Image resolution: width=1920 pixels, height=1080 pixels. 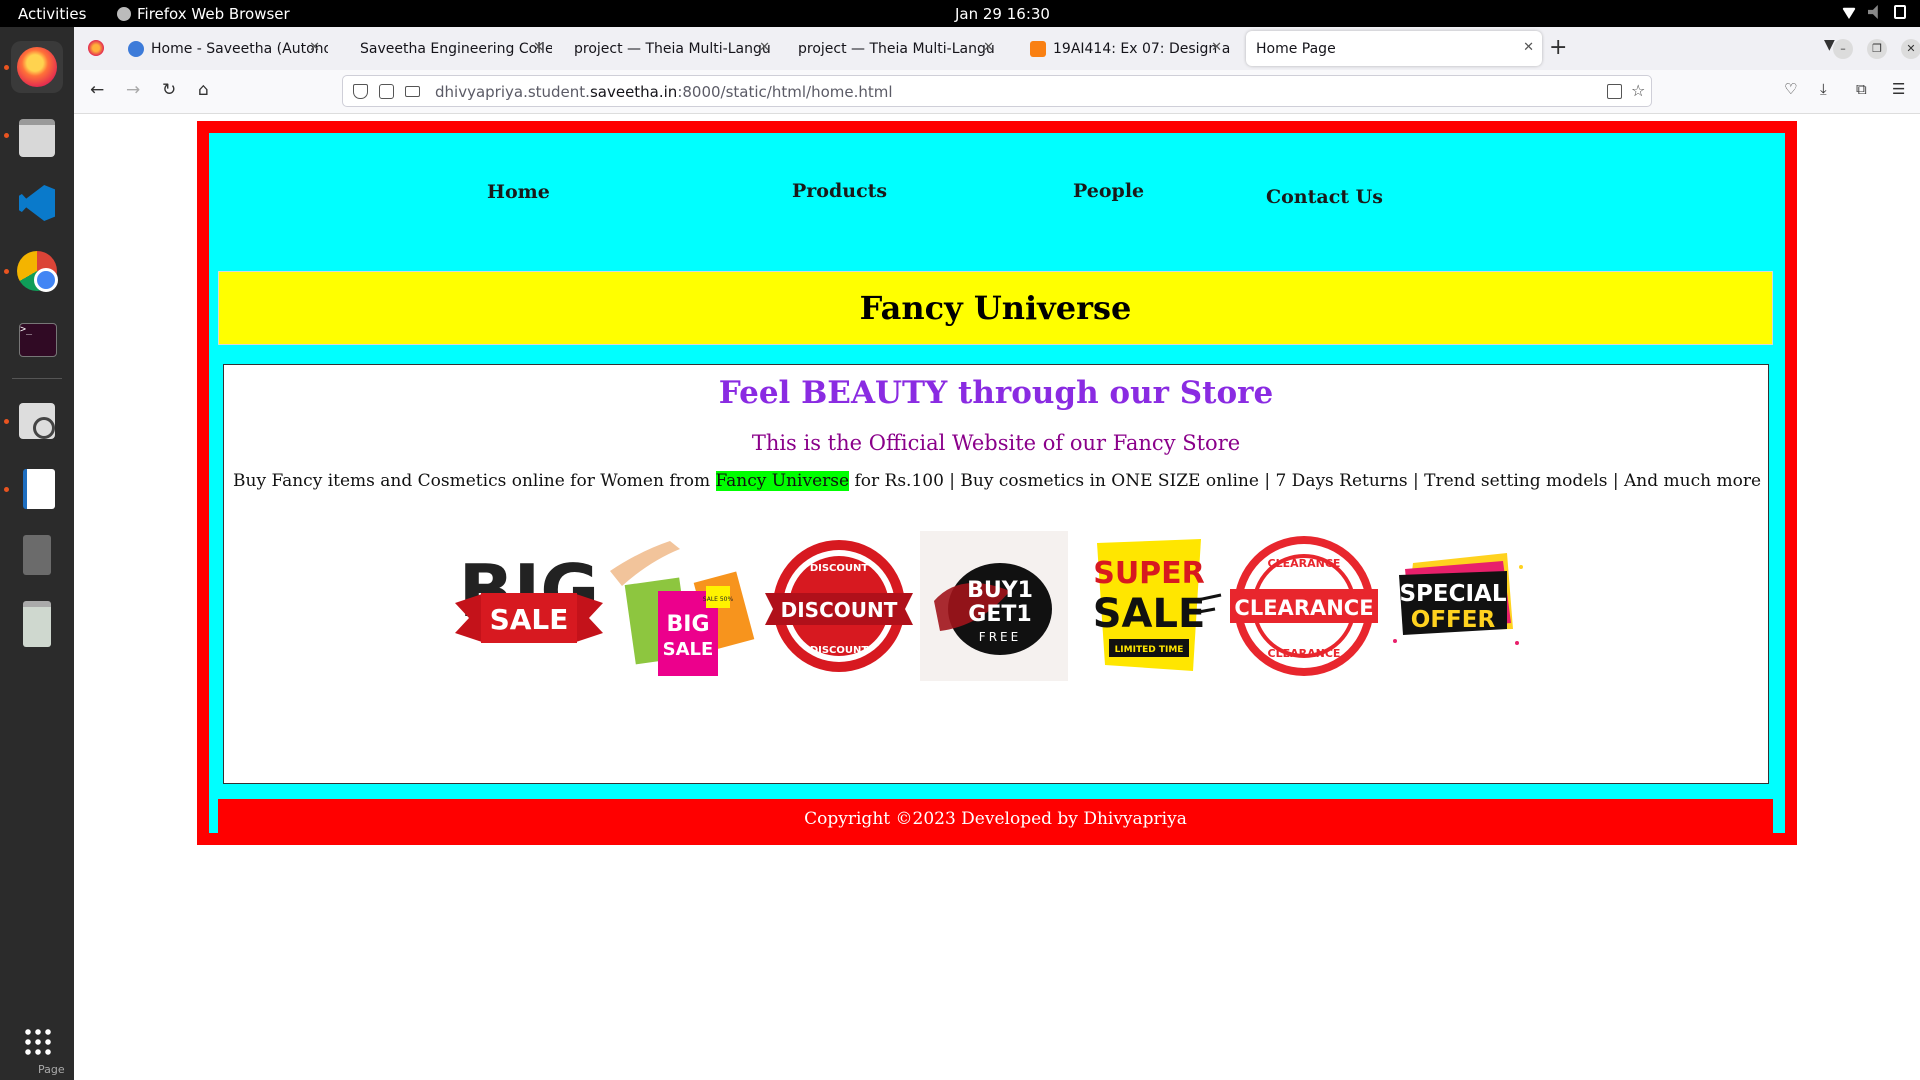 I want to click on dock: >_ Page, so click(x=37, y=553).